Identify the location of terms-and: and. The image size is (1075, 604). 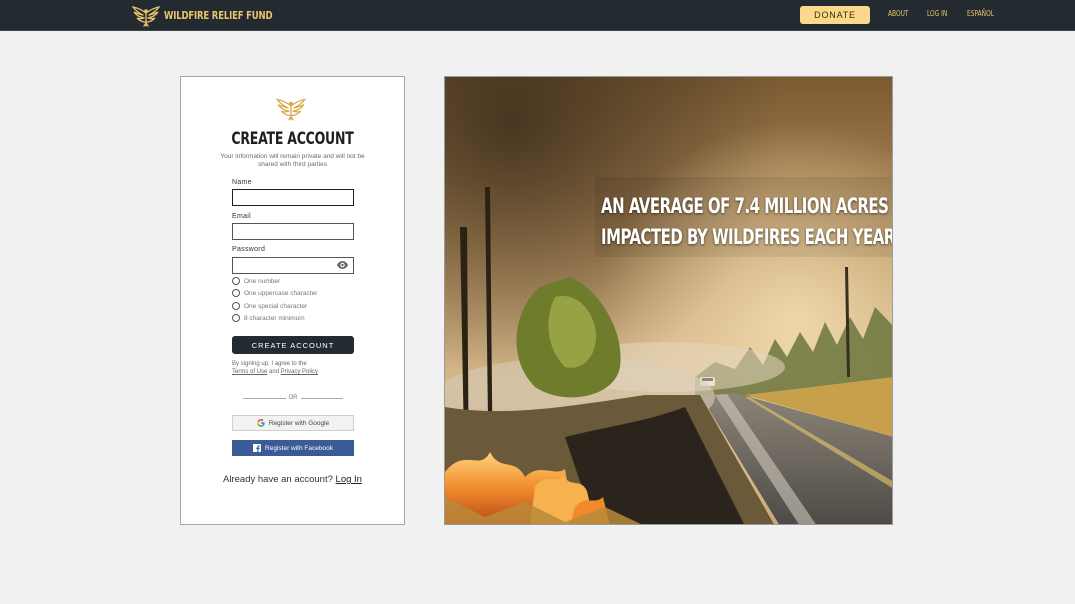
(274, 372).